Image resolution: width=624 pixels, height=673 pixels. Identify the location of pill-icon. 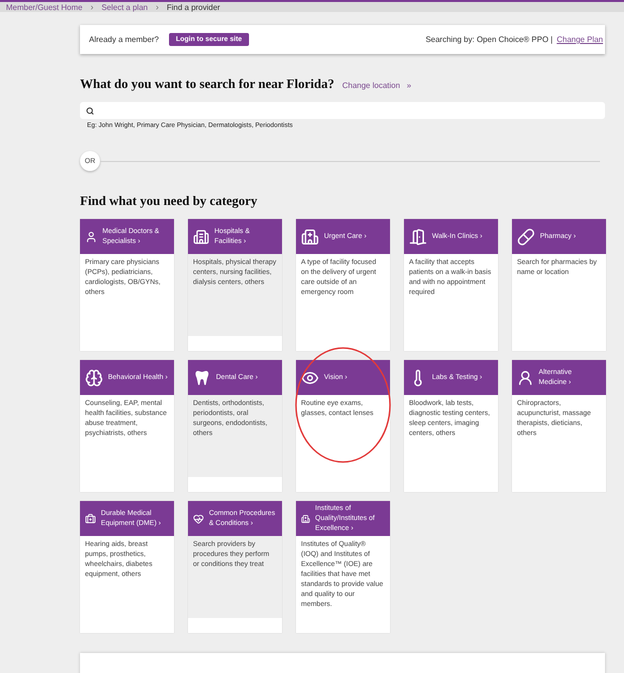
(526, 237).